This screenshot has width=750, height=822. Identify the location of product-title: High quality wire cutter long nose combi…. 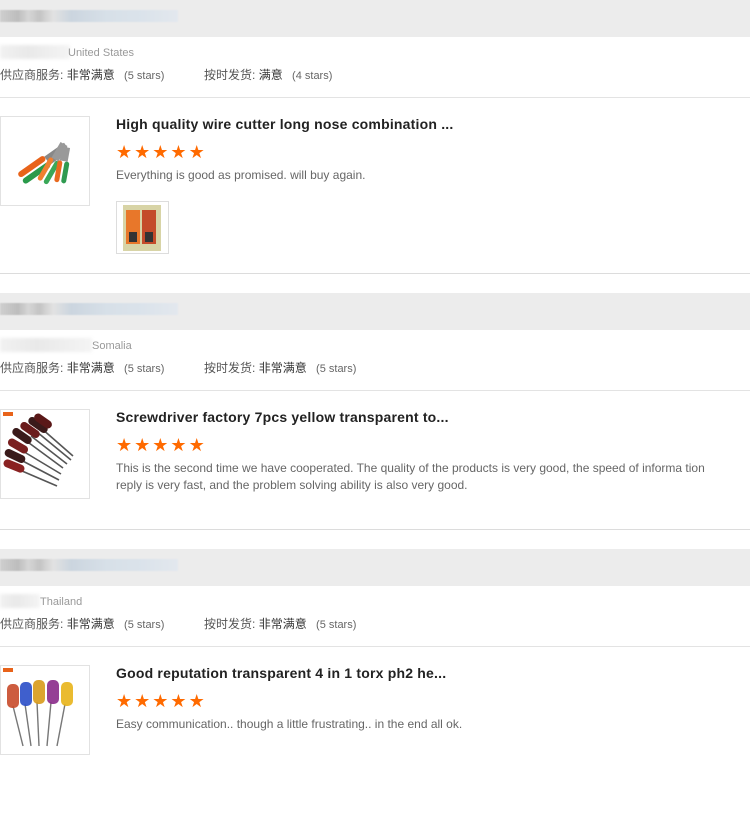
(284, 124).